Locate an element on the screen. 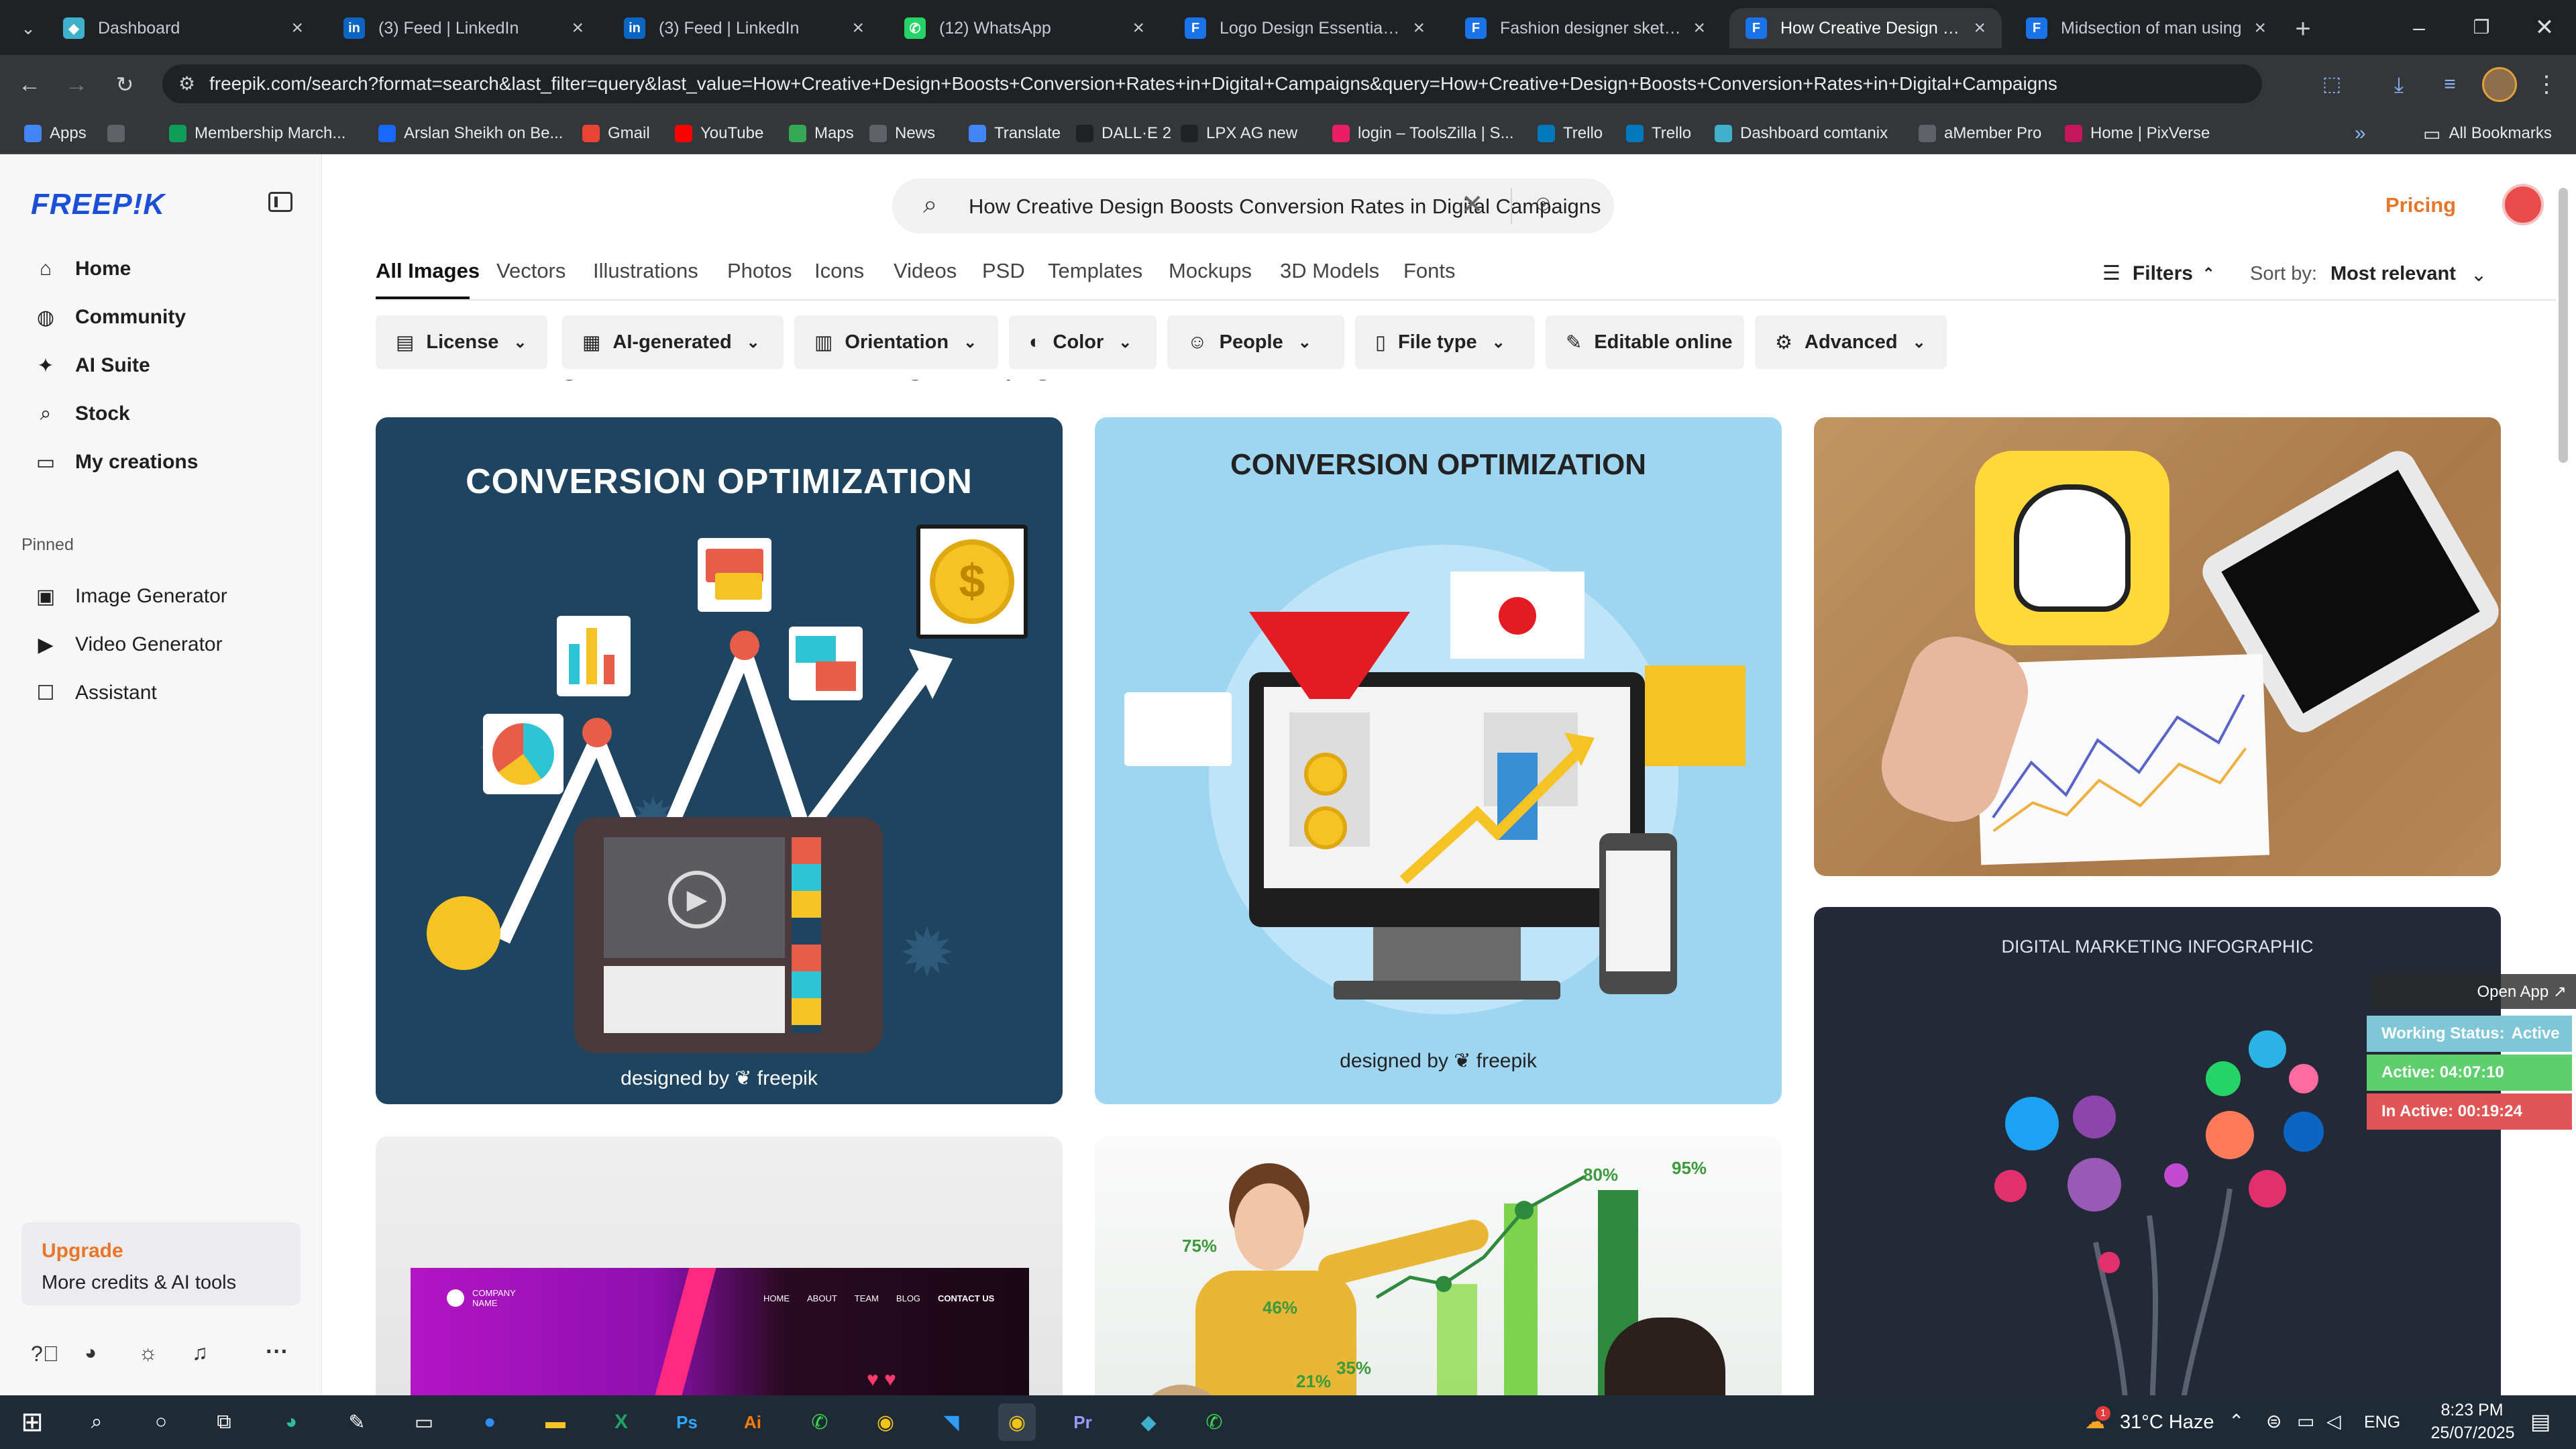 This screenshot has height=1449, width=2576. tab-videos: Videos is located at coordinates (925, 271).